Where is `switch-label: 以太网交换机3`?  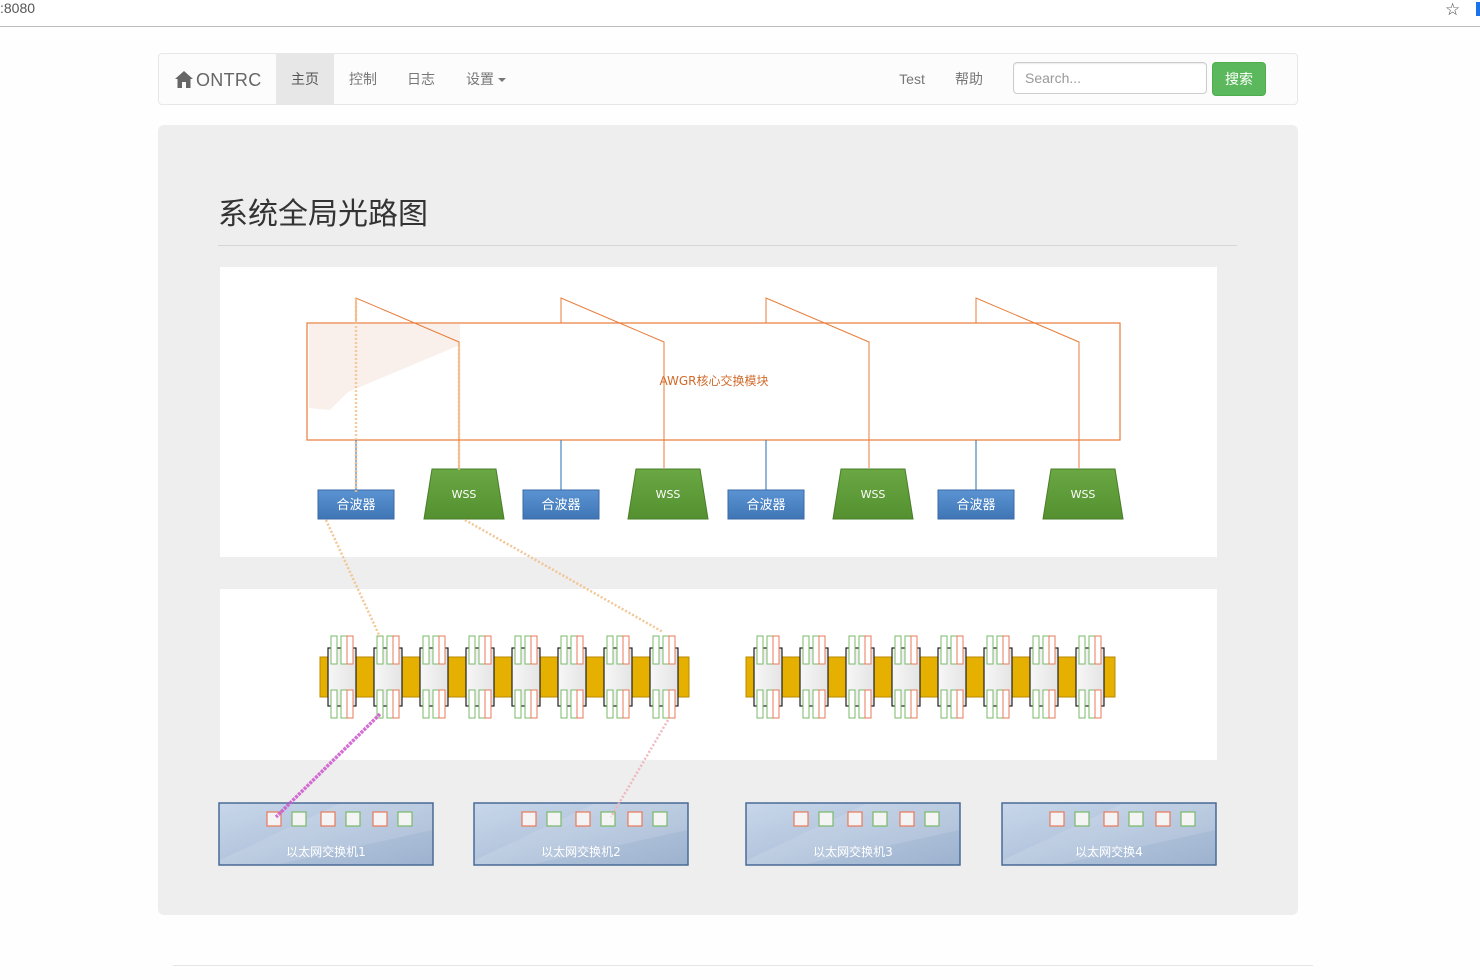
switch-label: 以太网交换机3 is located at coordinates (853, 851).